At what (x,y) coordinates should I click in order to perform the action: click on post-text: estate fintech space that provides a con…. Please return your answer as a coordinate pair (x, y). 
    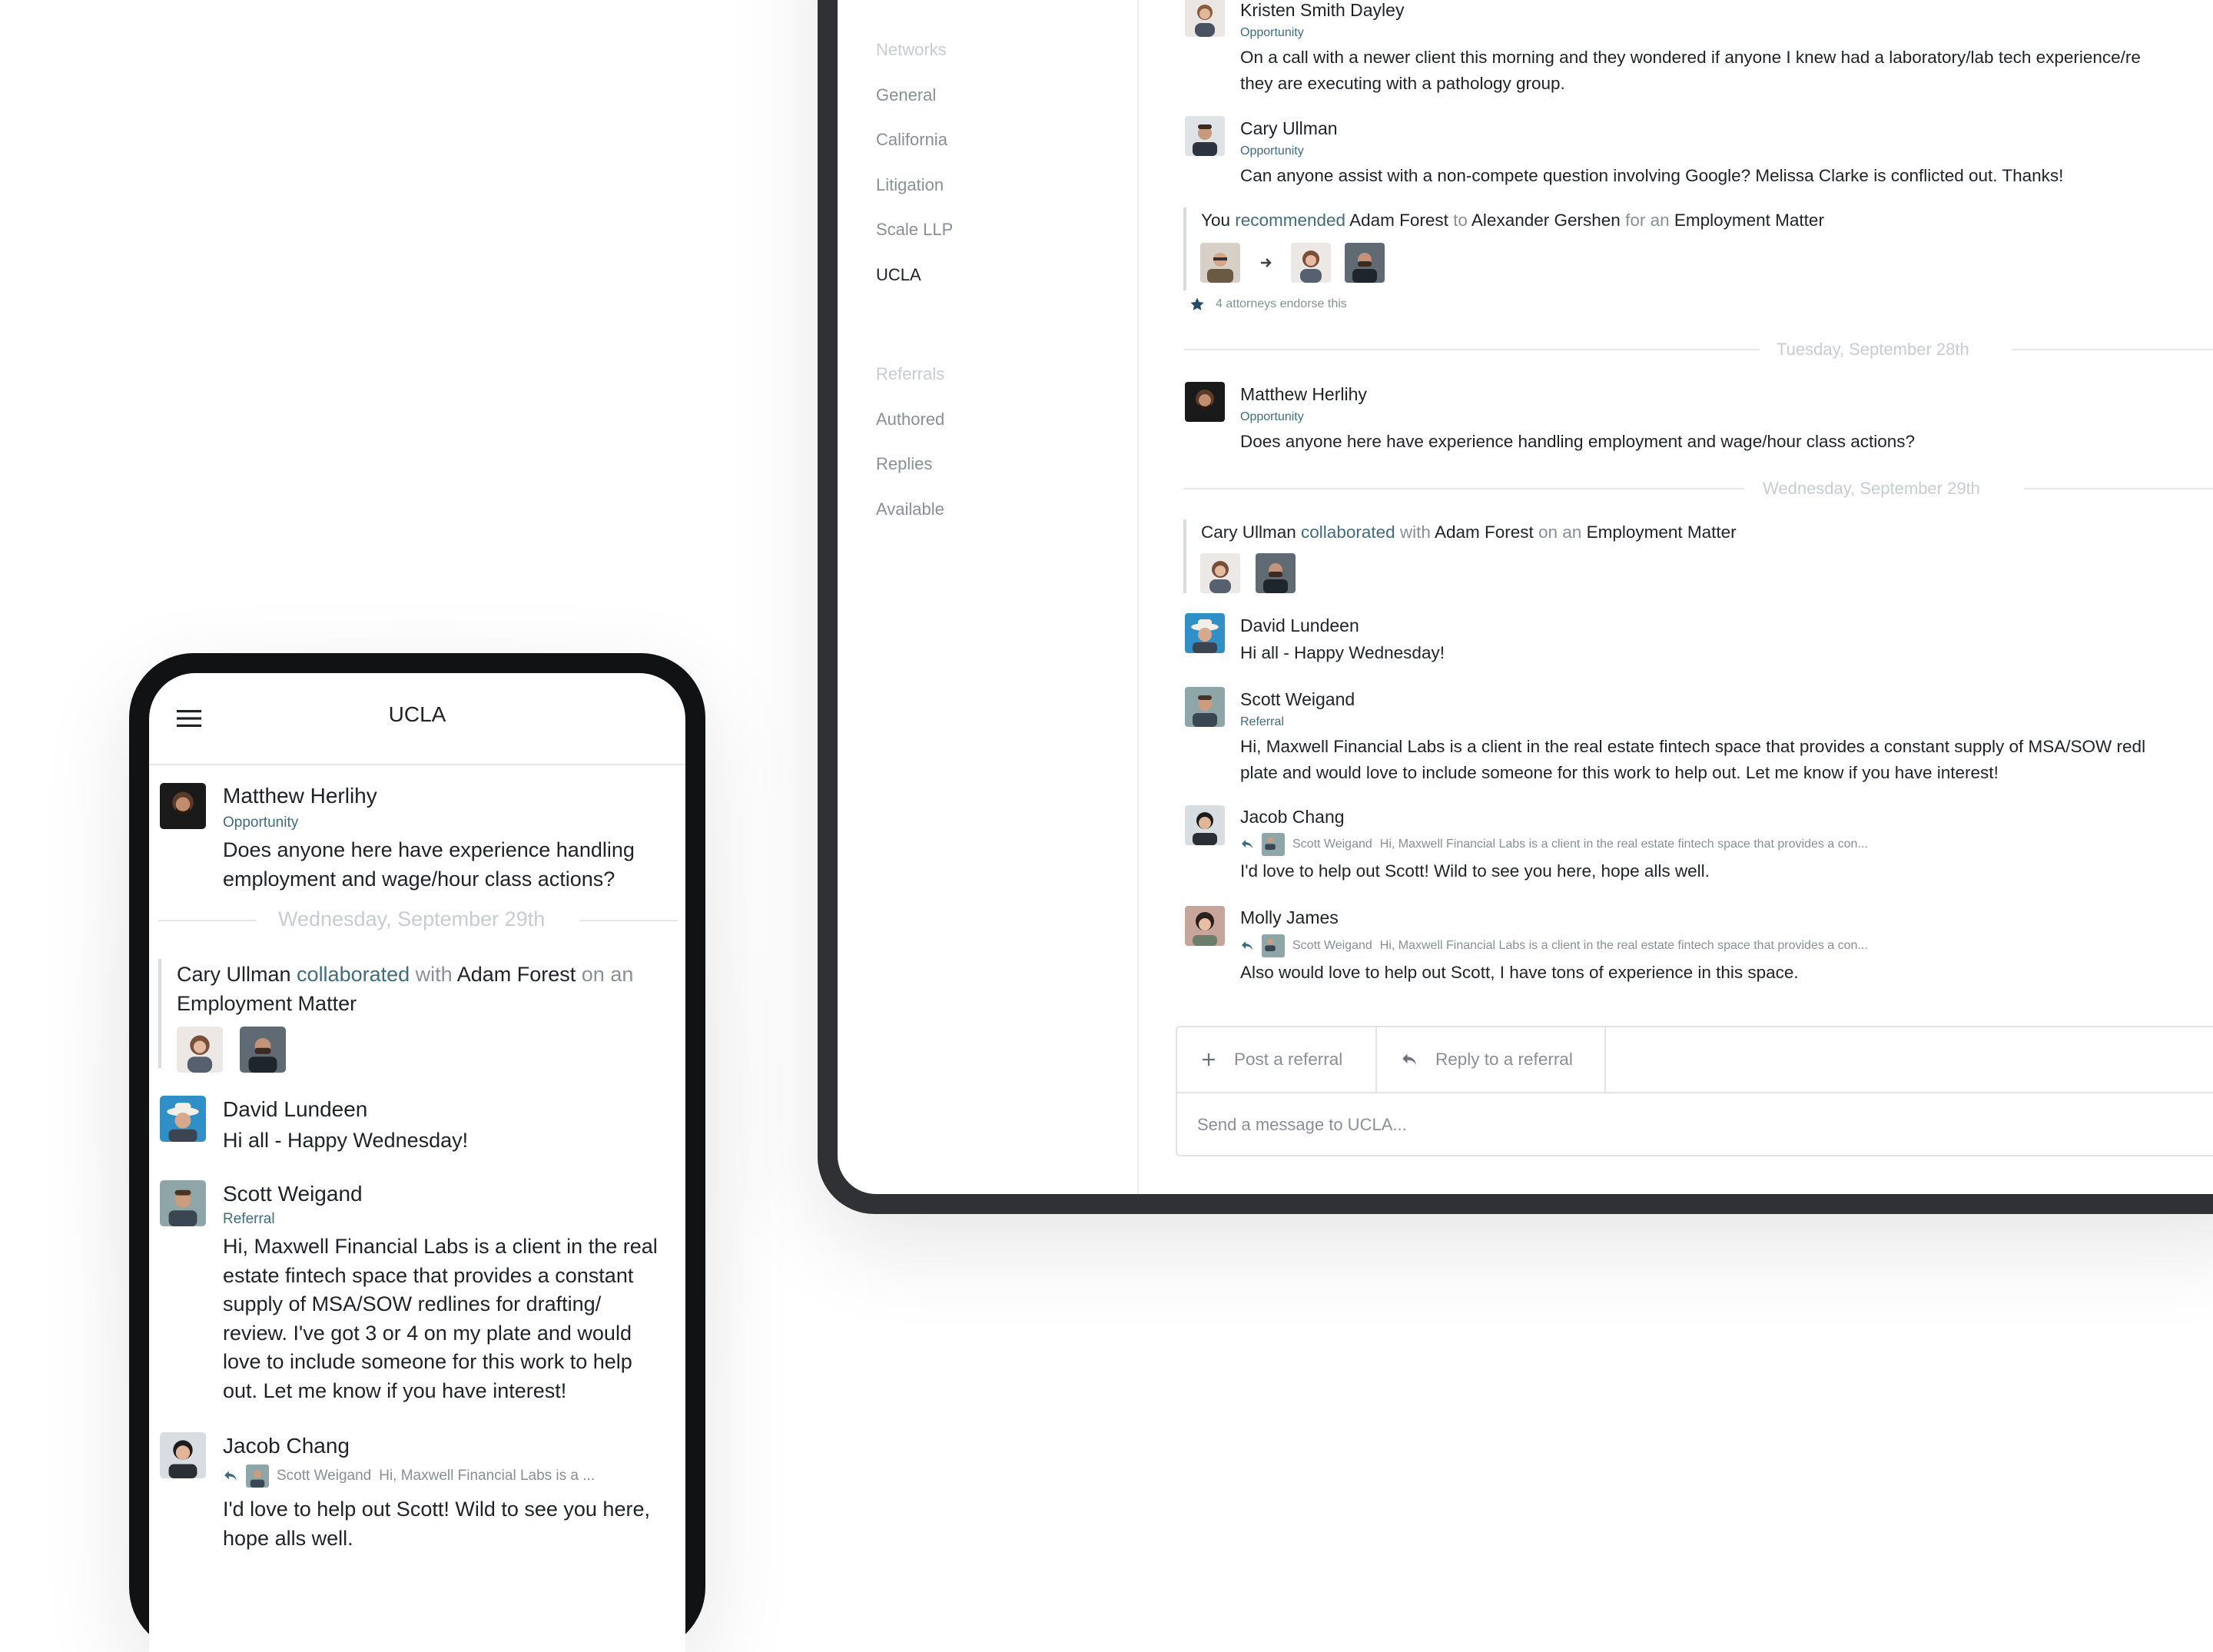
    Looking at the image, I should click on (429, 1275).